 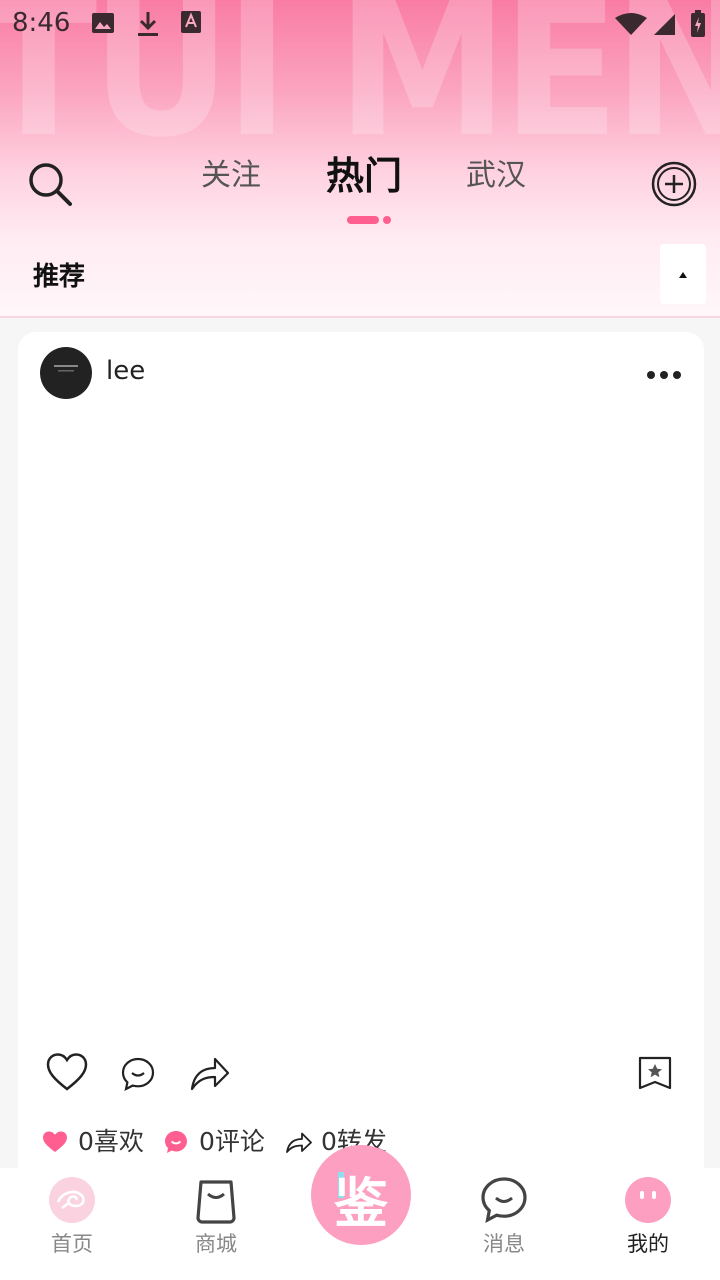 I want to click on comment-count-icon, so click(x=176, y=1142).